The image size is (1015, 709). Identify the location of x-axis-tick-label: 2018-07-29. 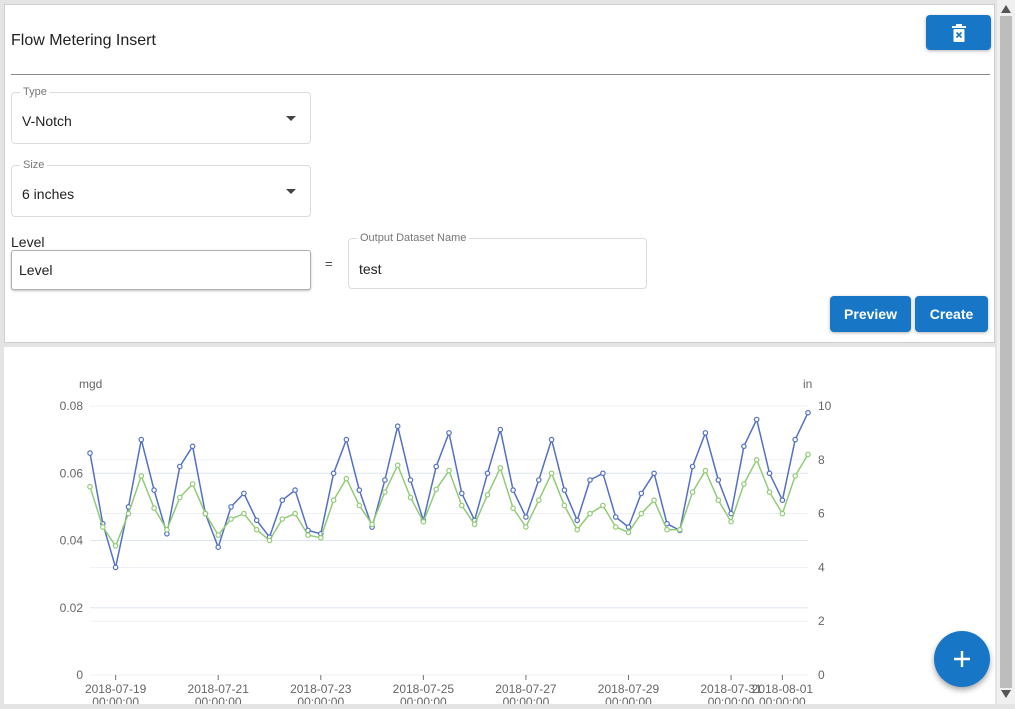
(629, 689).